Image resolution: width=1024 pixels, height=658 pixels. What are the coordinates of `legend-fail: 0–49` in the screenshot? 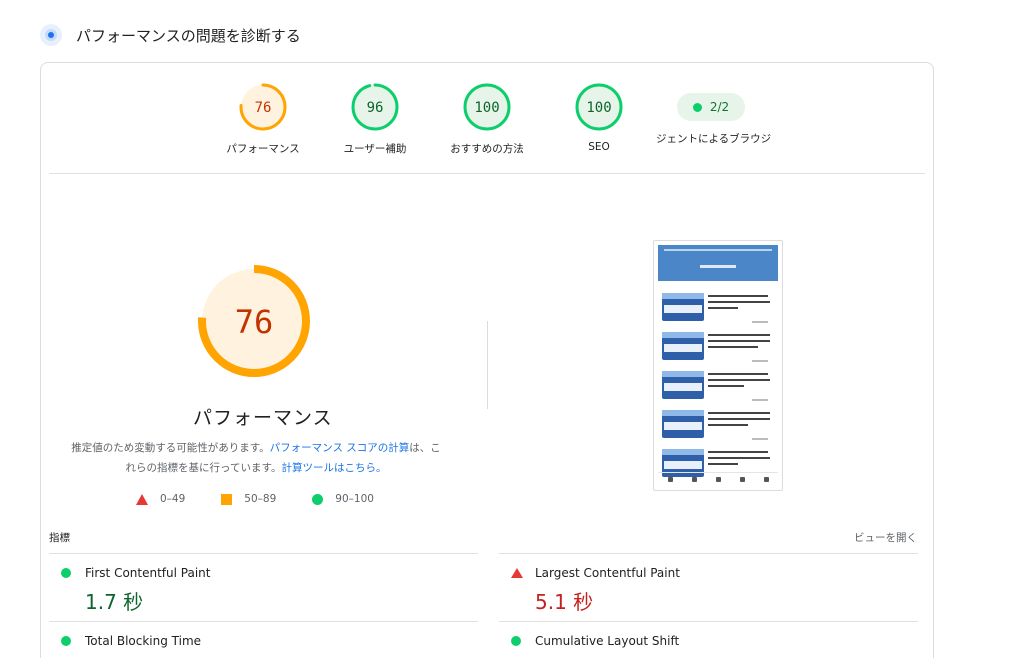 It's located at (160, 499).